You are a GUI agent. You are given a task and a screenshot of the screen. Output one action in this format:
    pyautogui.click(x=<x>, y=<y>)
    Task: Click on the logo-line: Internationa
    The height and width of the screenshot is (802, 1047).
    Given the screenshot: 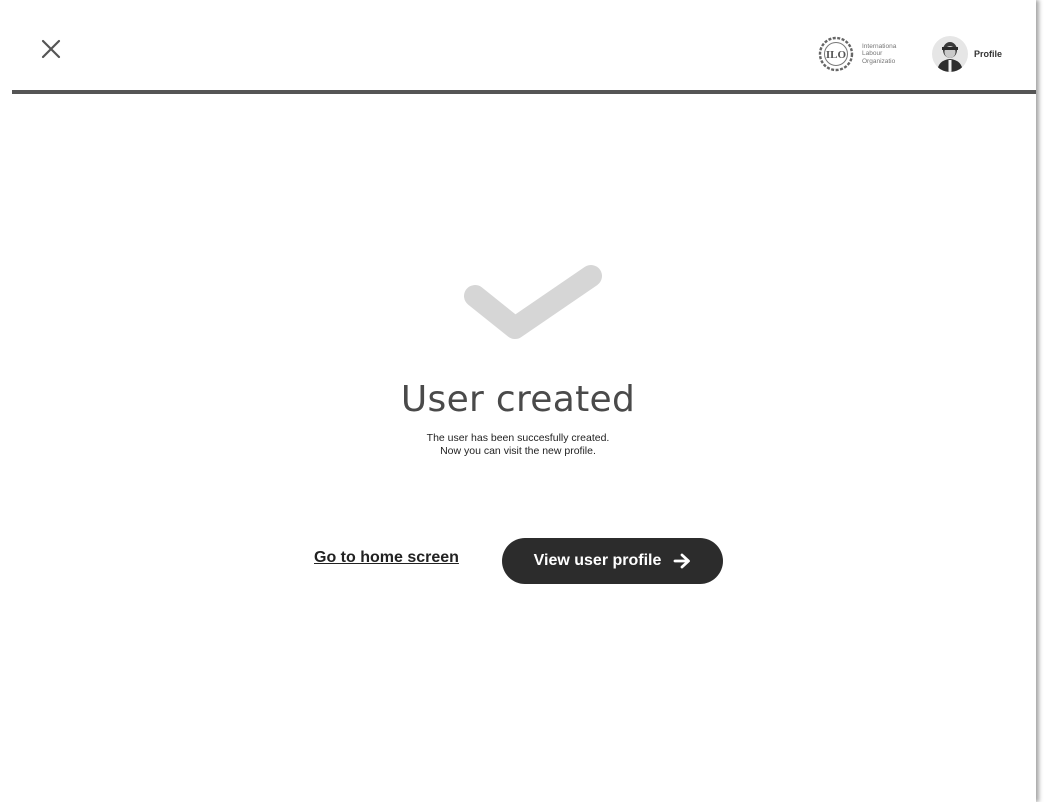 What is the action you would take?
    pyautogui.click(x=879, y=46)
    